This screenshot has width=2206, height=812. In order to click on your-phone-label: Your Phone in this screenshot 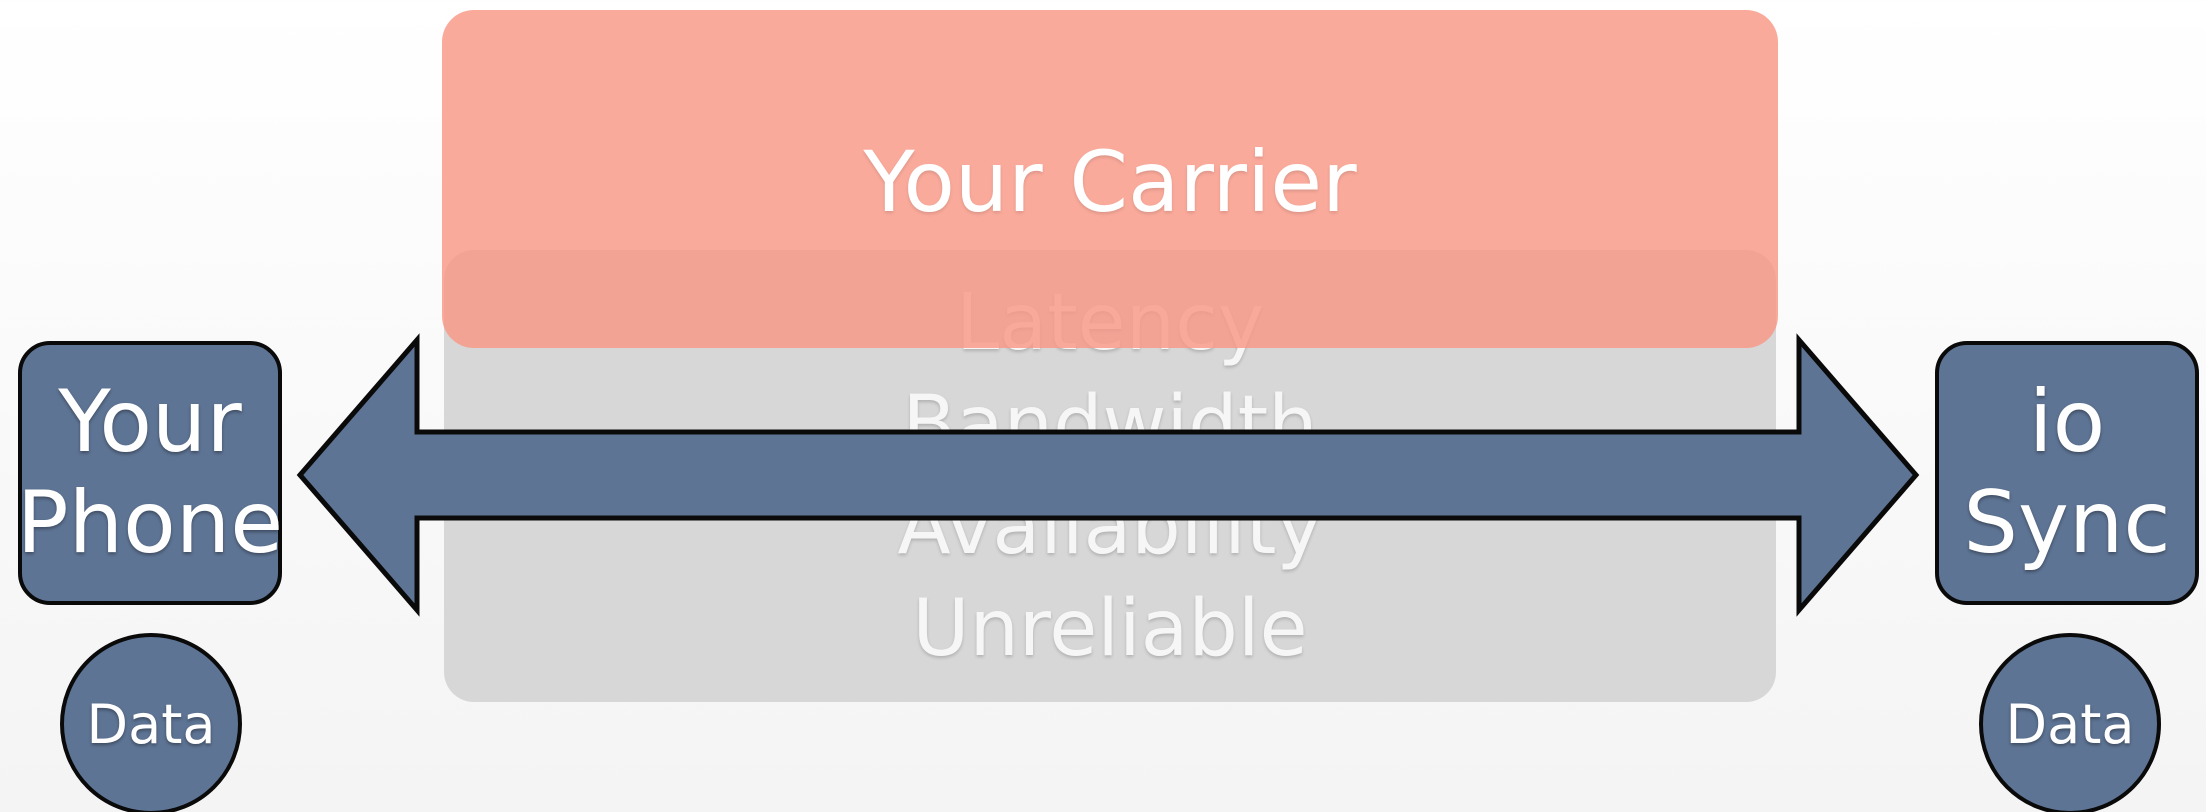, I will do `click(150, 472)`.